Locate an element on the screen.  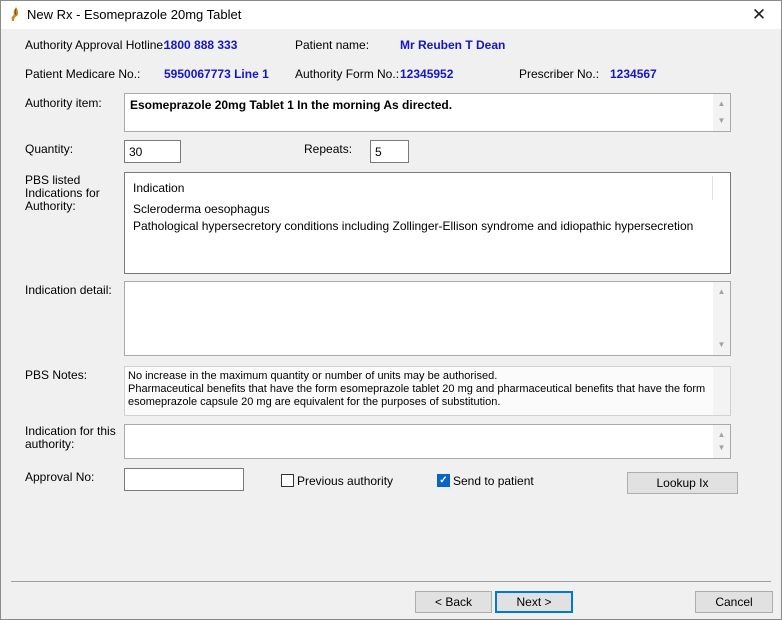
pbs-notes-label: PBS Notes: is located at coordinates (56, 375).